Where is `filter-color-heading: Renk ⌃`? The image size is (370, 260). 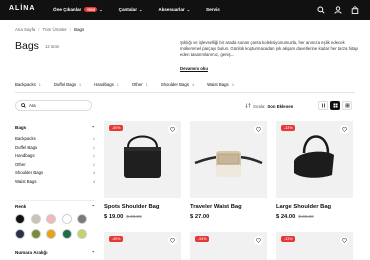 filter-color-heading: Renk ⌃ is located at coordinates (55, 206).